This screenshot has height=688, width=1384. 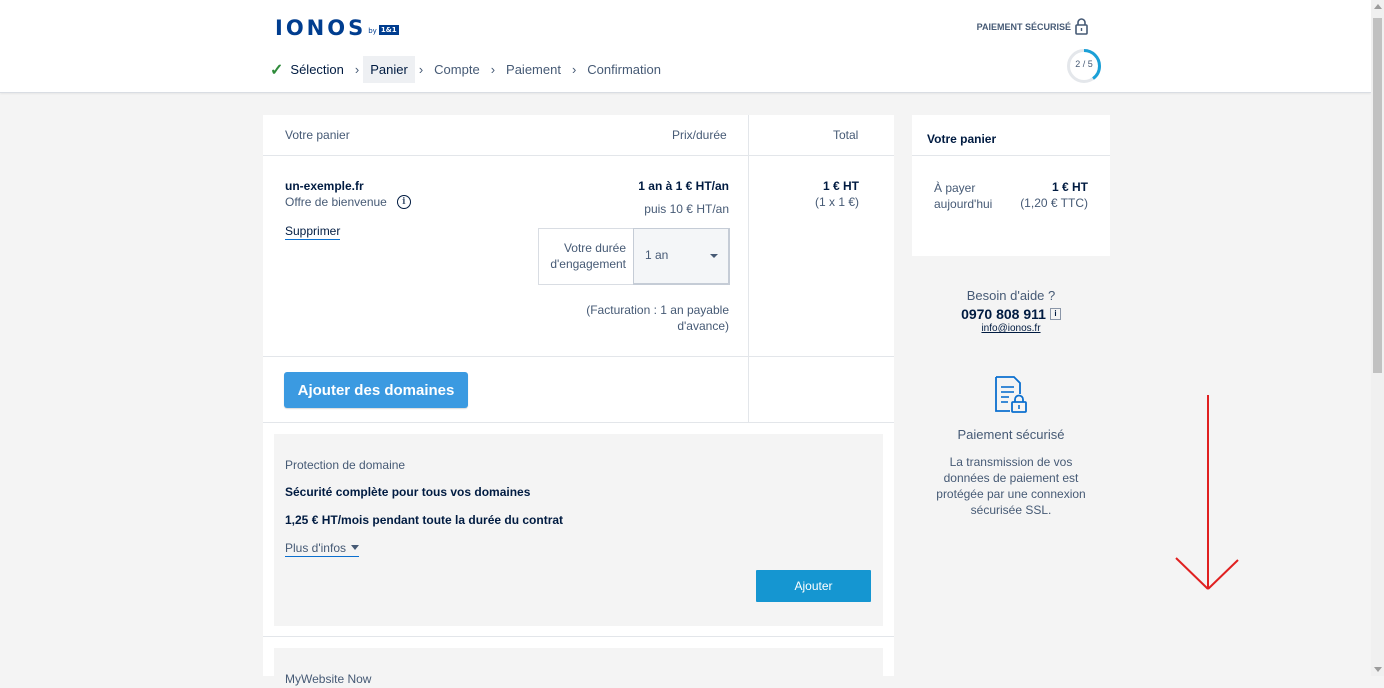 I want to click on annotation-arrow-down, so click(x=1207, y=492).